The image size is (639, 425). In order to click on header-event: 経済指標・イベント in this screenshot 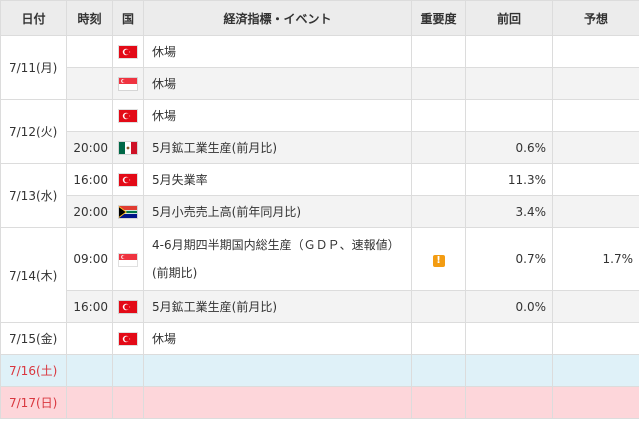, I will do `click(277, 18)`.